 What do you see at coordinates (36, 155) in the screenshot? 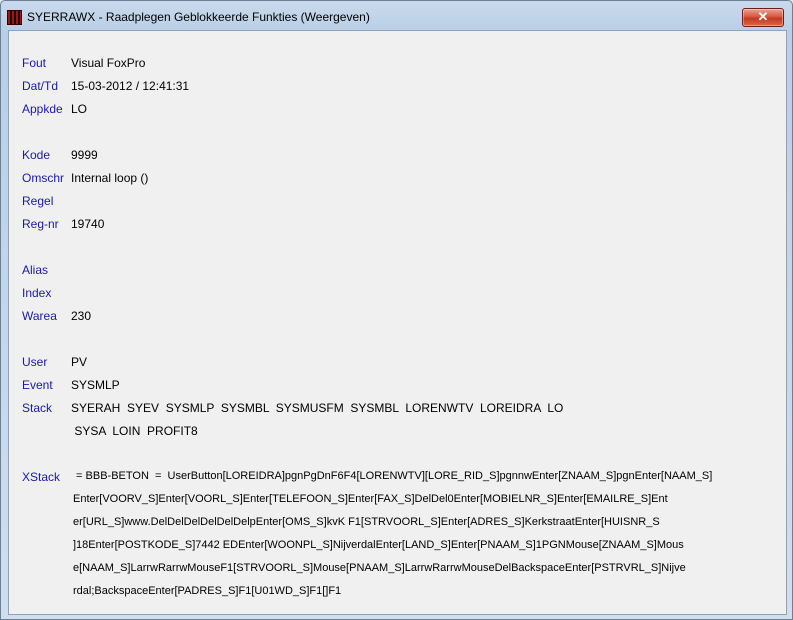
I see `kode-label: Kode` at bounding box center [36, 155].